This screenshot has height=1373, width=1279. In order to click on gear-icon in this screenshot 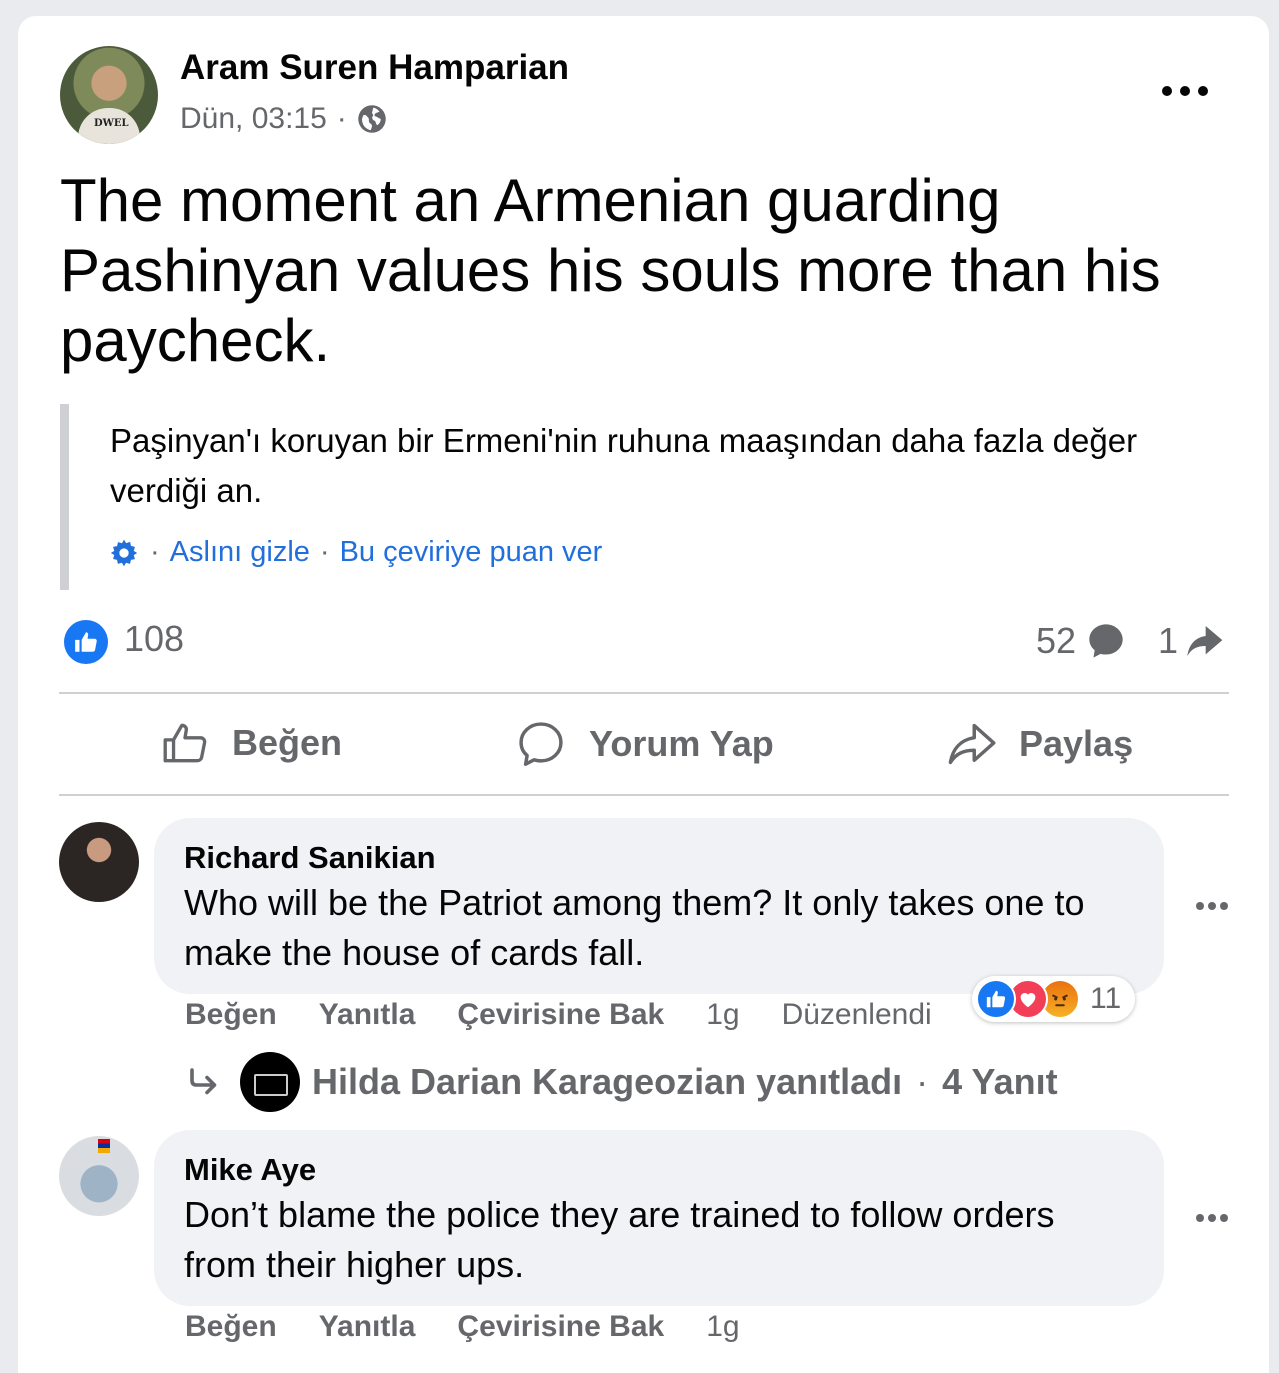, I will do `click(124, 553)`.